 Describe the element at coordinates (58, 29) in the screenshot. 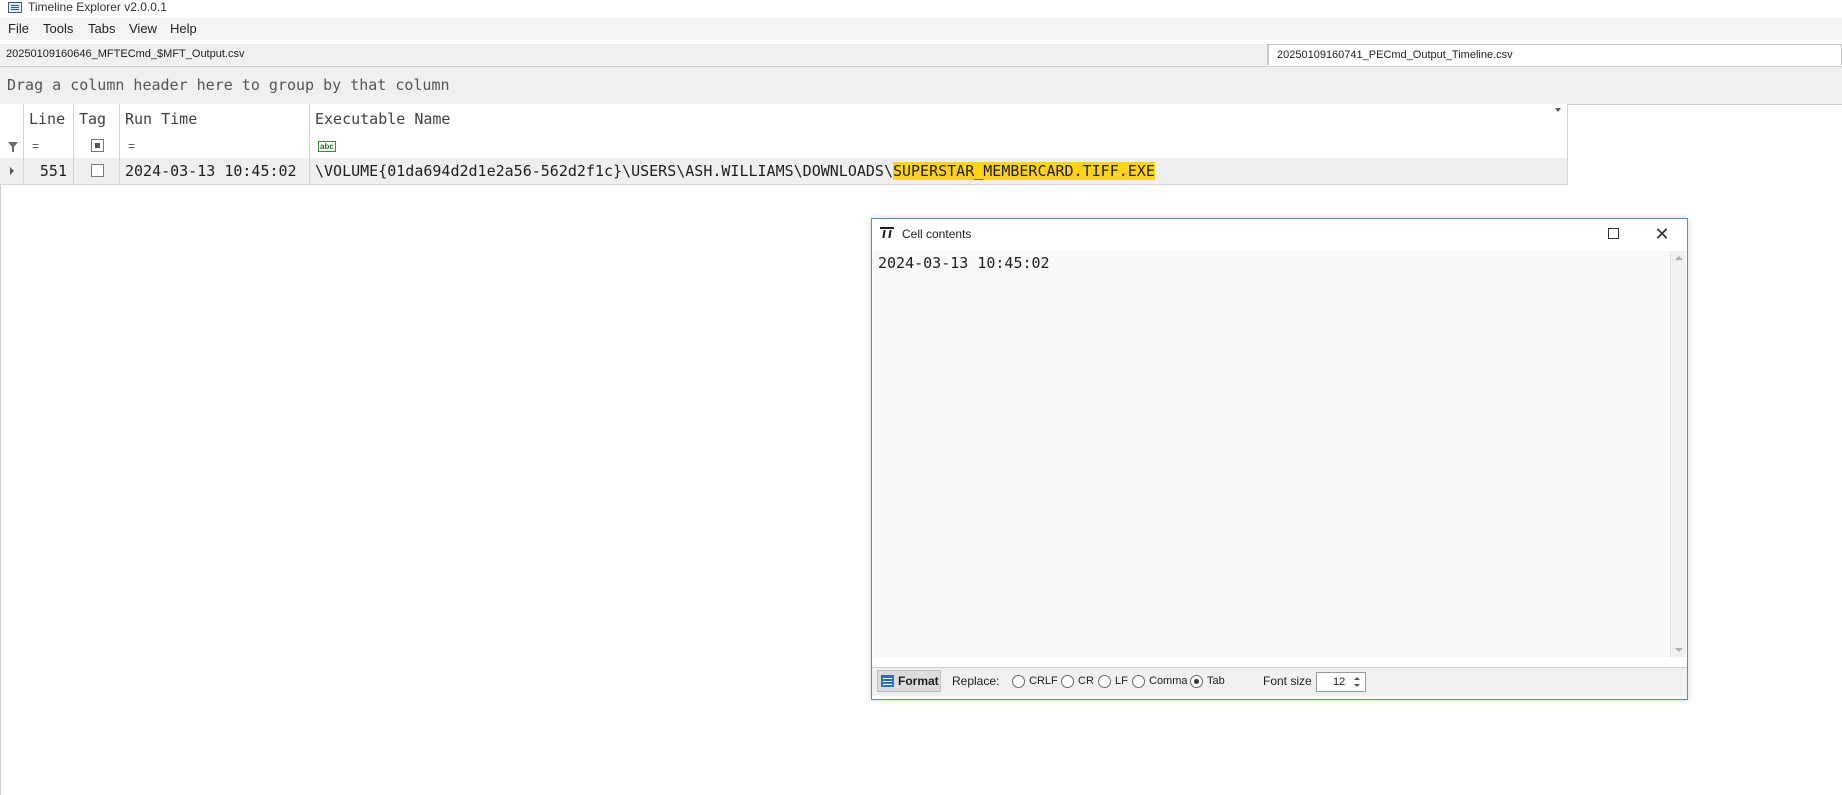

I see `menu-tools: Tools` at that location.